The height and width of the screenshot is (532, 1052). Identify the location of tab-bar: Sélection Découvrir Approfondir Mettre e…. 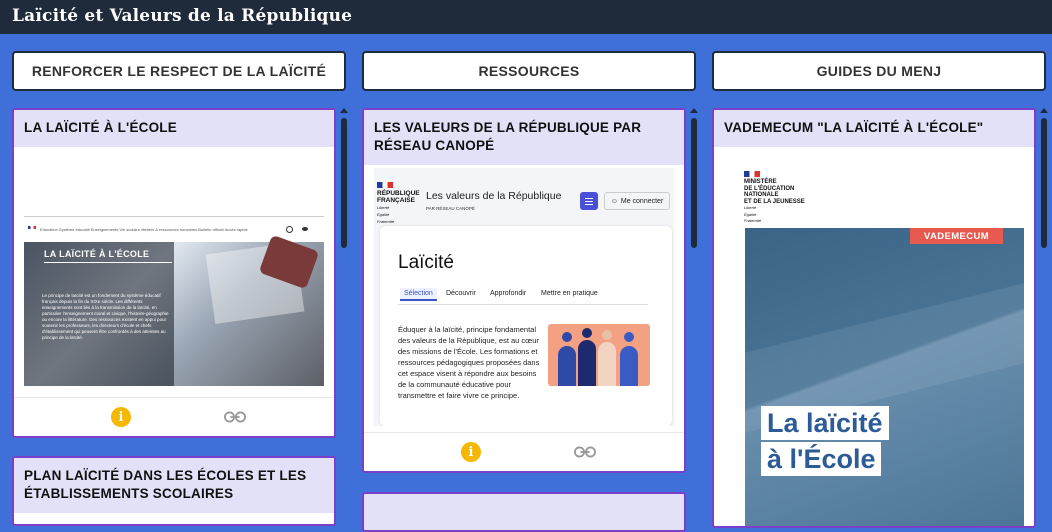
(523, 295).